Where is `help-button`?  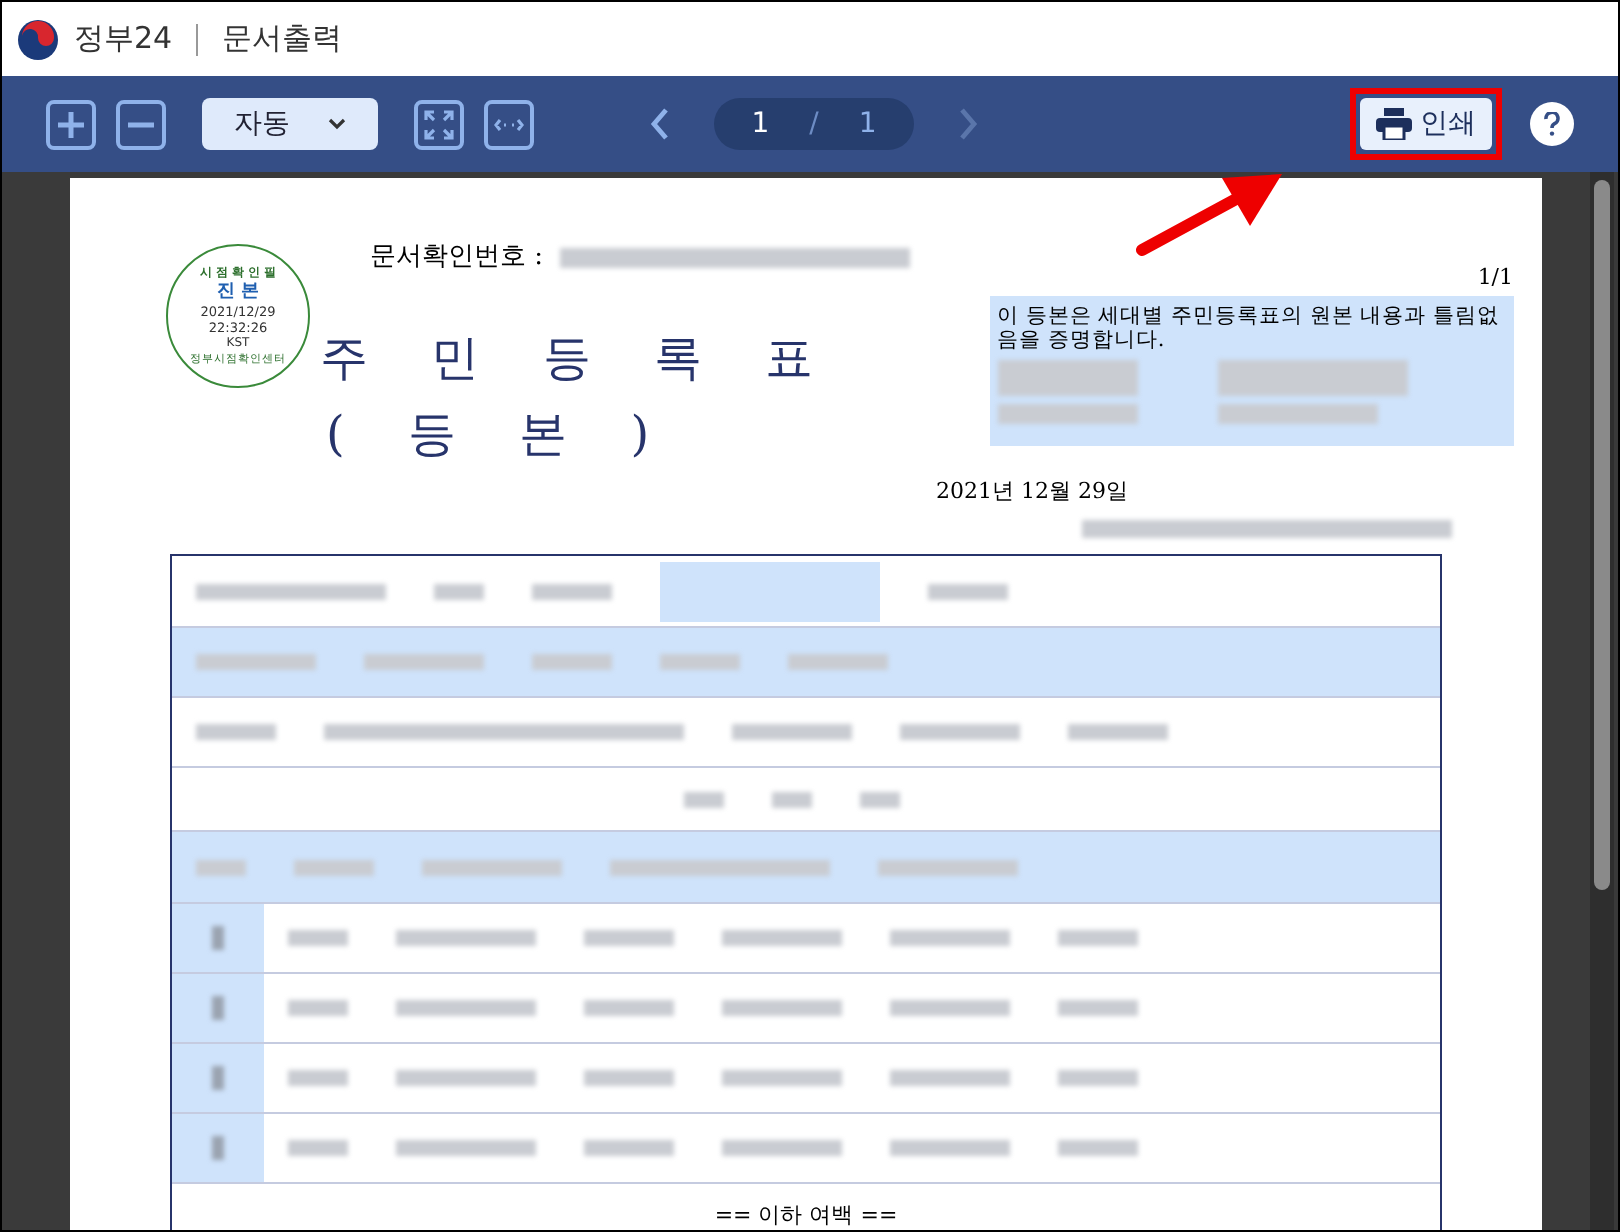 help-button is located at coordinates (1552, 124).